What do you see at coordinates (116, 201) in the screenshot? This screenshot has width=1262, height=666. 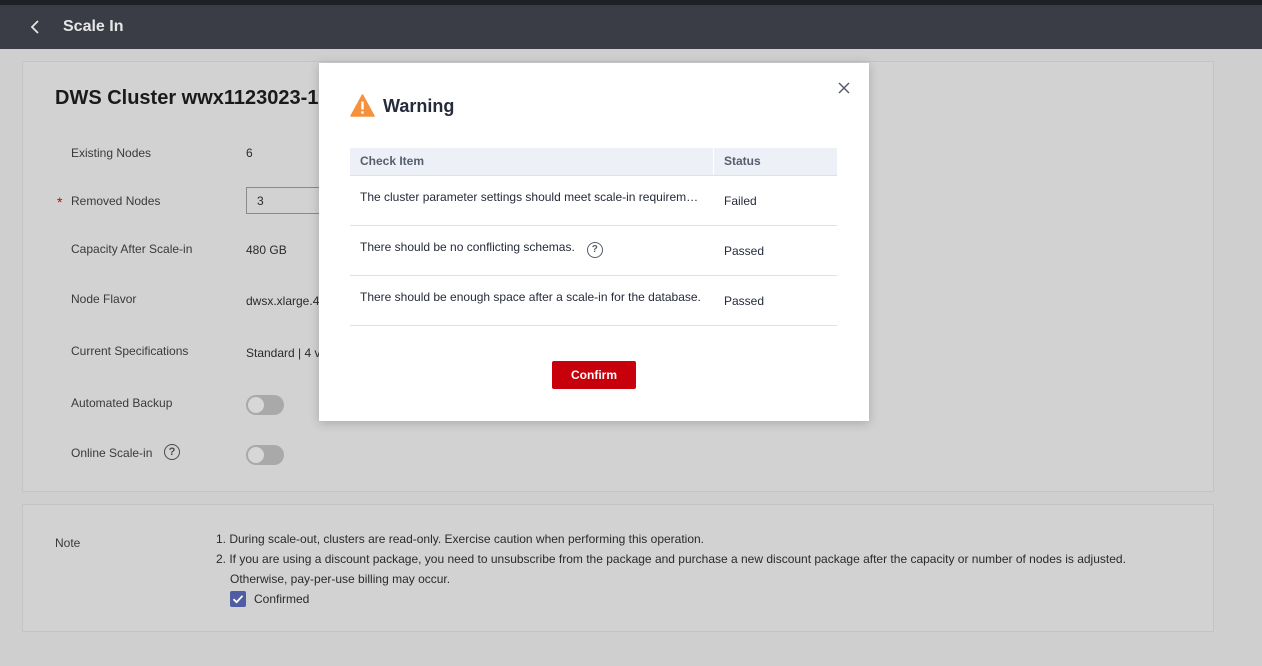 I see `removed-nodes-label: Removed Nodes` at bounding box center [116, 201].